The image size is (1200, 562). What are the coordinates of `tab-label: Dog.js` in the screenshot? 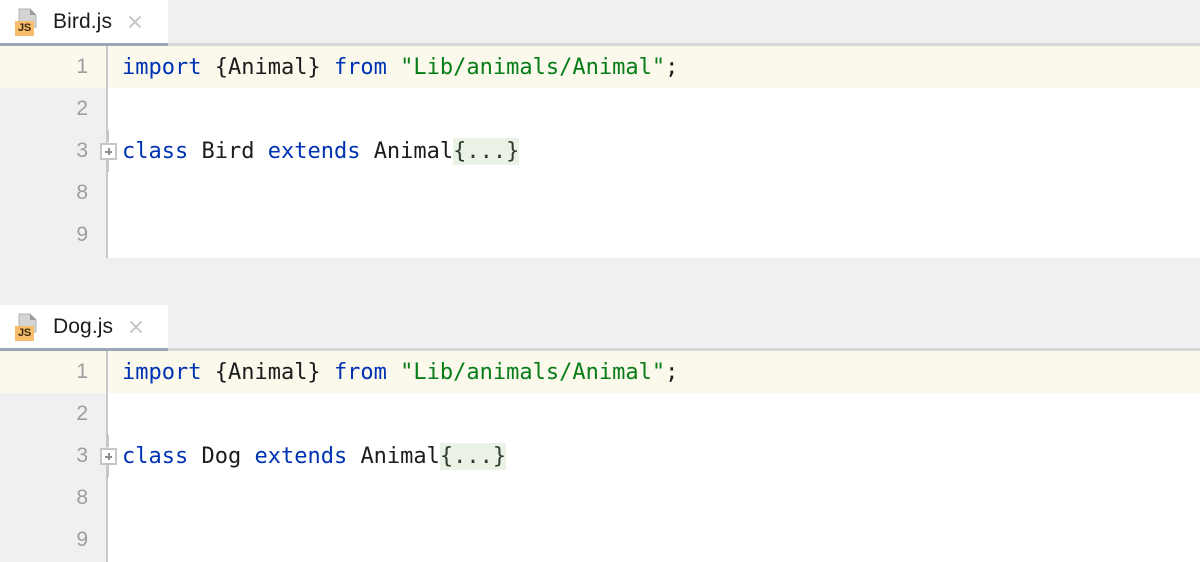 It's located at (83, 326).